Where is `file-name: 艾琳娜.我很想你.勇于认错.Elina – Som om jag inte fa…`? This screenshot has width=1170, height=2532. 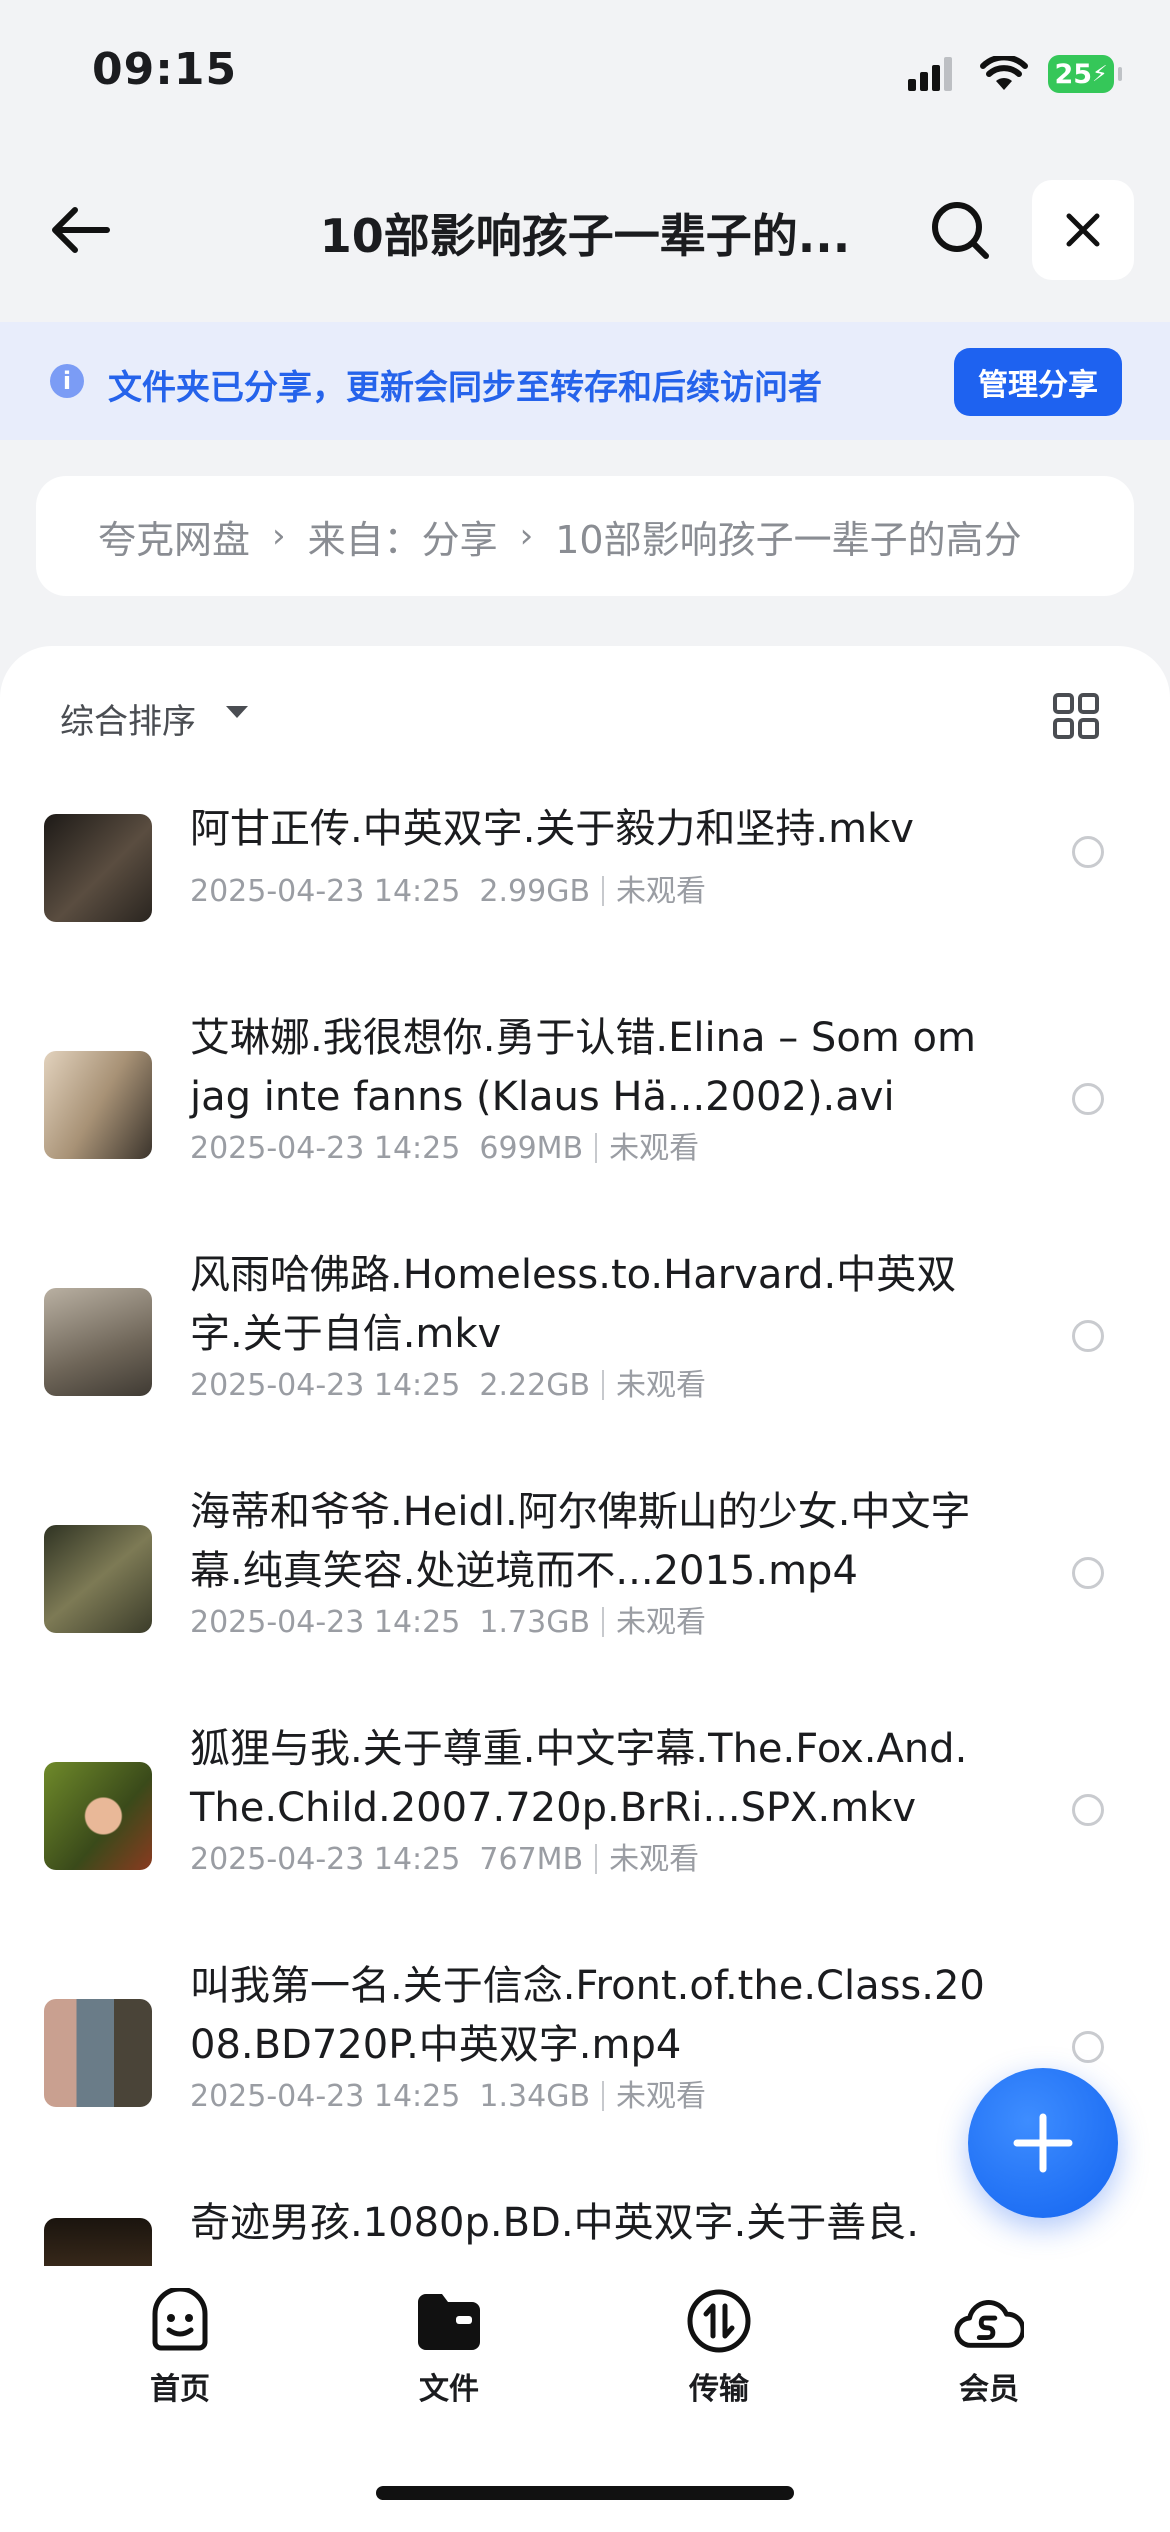
file-name: 艾琳娜.我很想你.勇于认错.Elina – Som om jag inte fa… is located at coordinates (583, 1067).